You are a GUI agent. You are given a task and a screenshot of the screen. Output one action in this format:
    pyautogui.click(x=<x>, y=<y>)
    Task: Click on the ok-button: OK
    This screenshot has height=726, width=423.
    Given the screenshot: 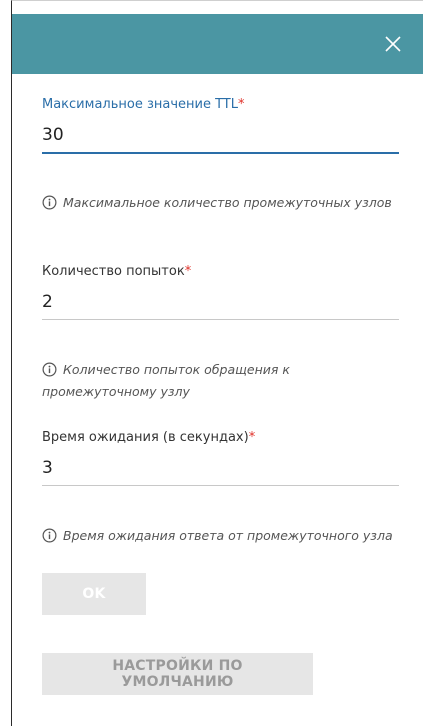 What is the action you would take?
    pyautogui.click(x=94, y=594)
    